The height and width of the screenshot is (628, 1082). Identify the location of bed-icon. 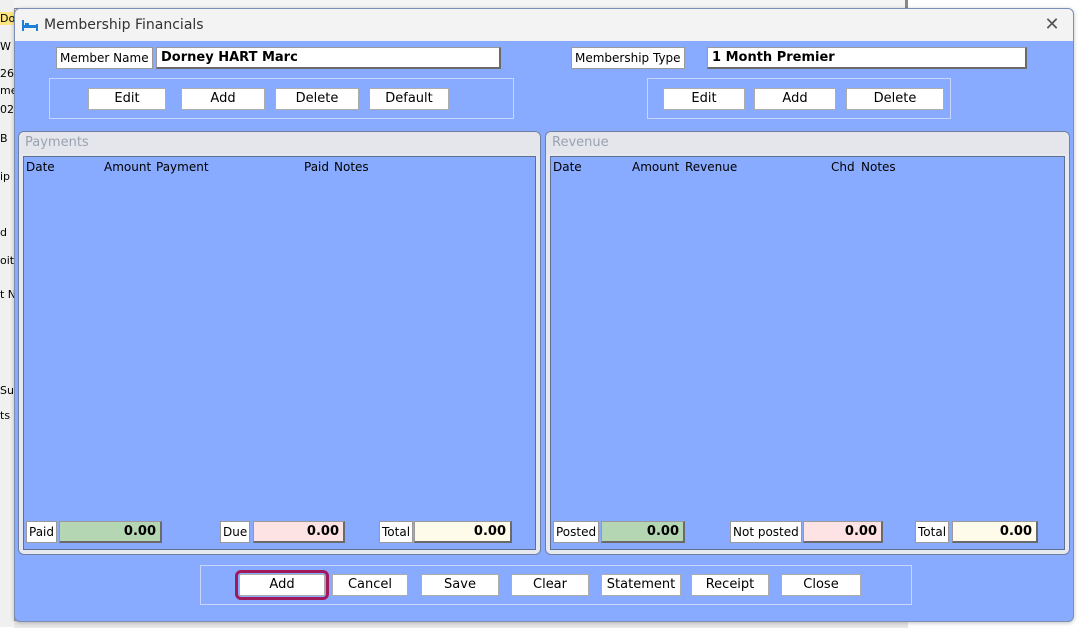
(30, 25).